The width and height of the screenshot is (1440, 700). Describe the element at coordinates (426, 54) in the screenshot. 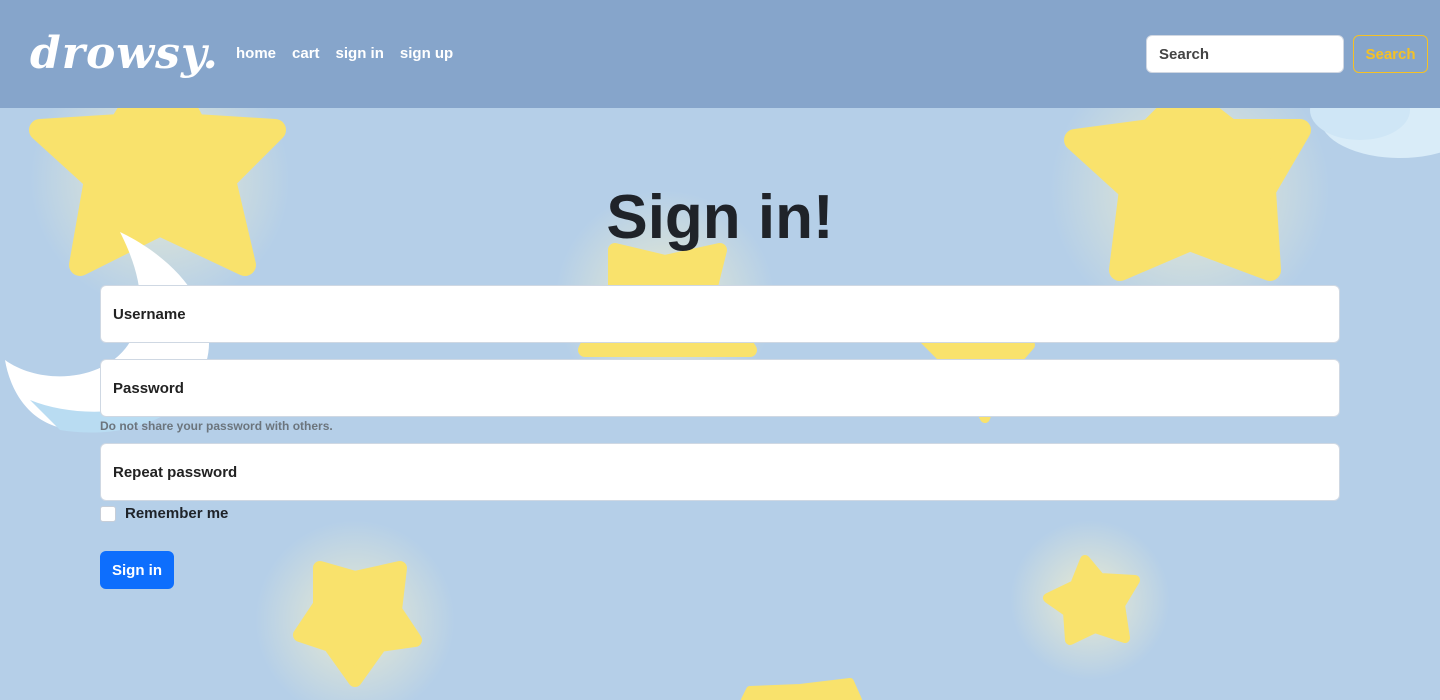

I see `nav-link-sign-up: sign up` at that location.